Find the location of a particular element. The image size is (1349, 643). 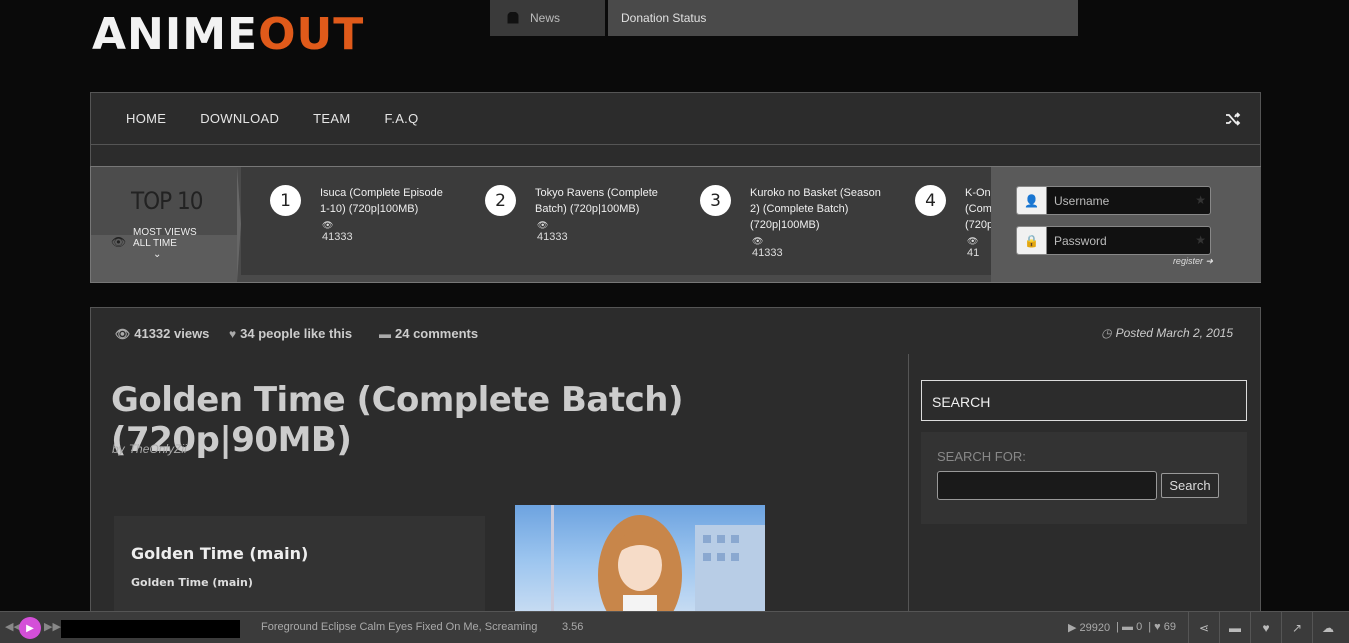

donation-label: Donation Status is located at coordinates (664, 18).